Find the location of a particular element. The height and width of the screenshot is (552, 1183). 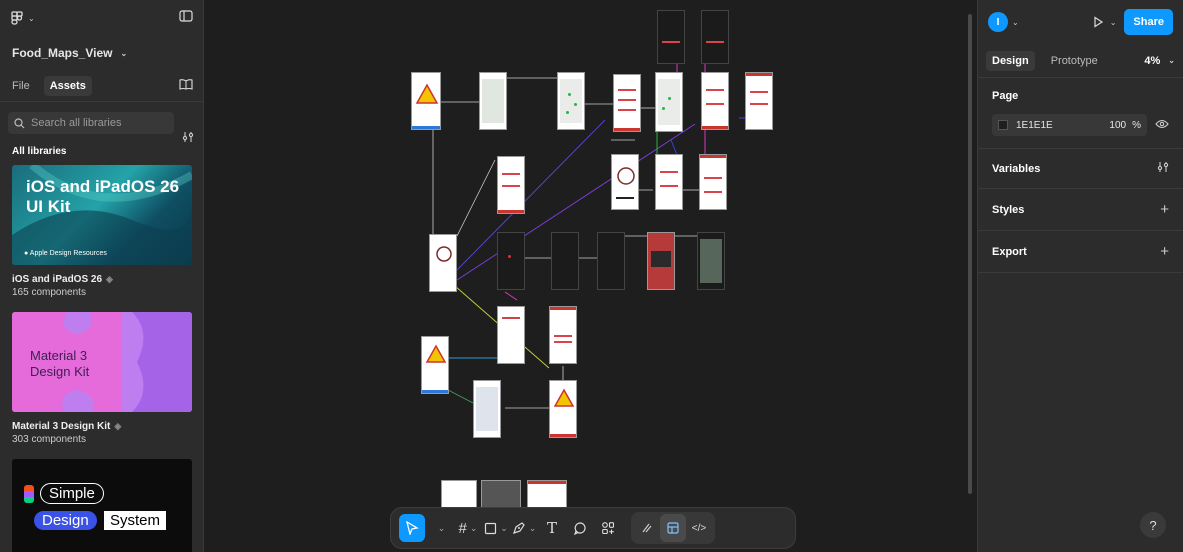

pen-icon is located at coordinates (518, 528).